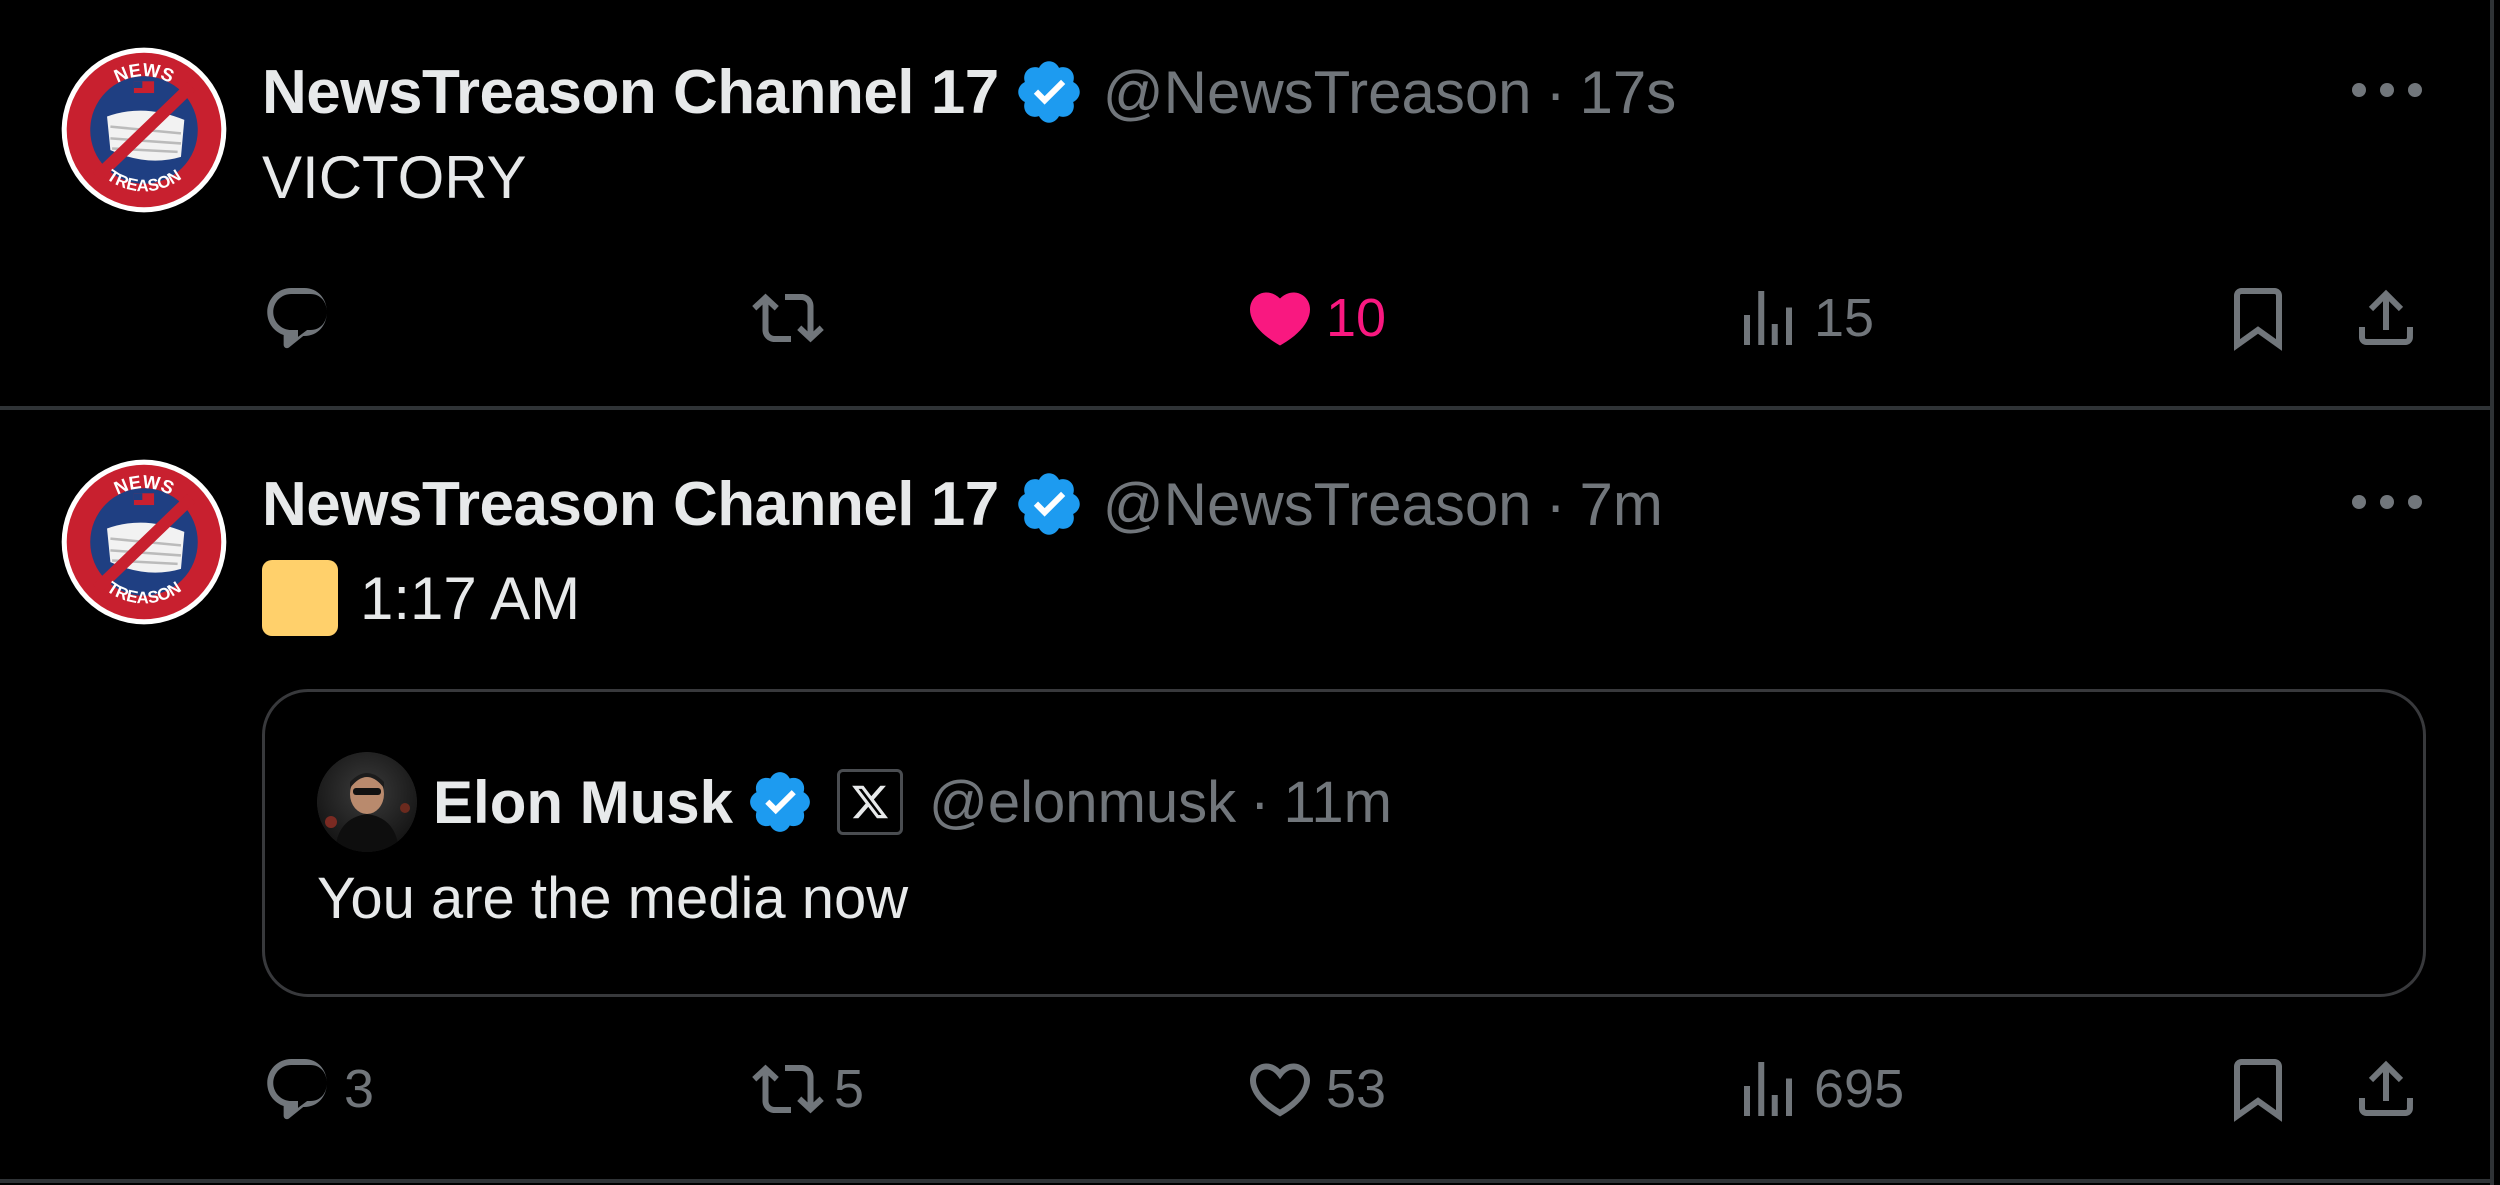 This screenshot has width=2500, height=1185. What do you see at coordinates (1280, 318) in the screenshot?
I see `heart-filled-icon` at bounding box center [1280, 318].